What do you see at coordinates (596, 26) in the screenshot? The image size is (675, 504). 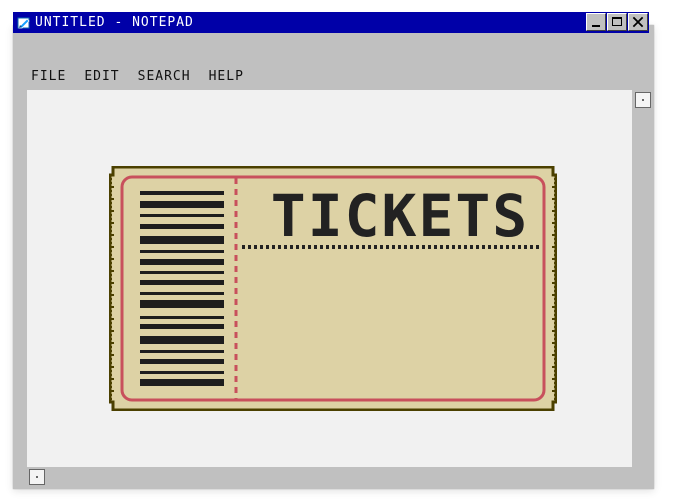 I see `minimize-icon` at bounding box center [596, 26].